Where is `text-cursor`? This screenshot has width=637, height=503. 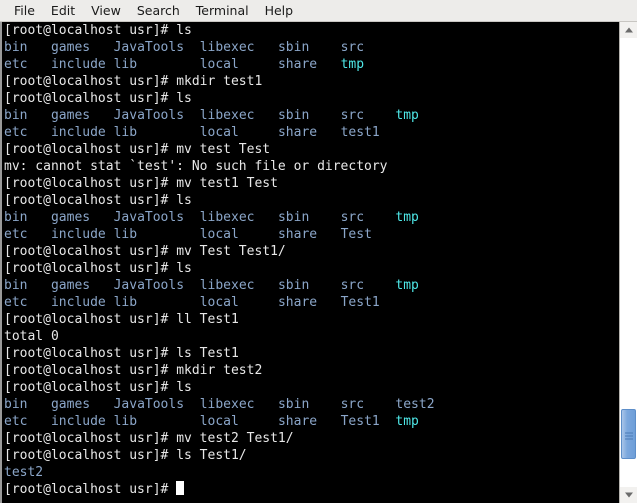 text-cursor is located at coordinates (180, 488).